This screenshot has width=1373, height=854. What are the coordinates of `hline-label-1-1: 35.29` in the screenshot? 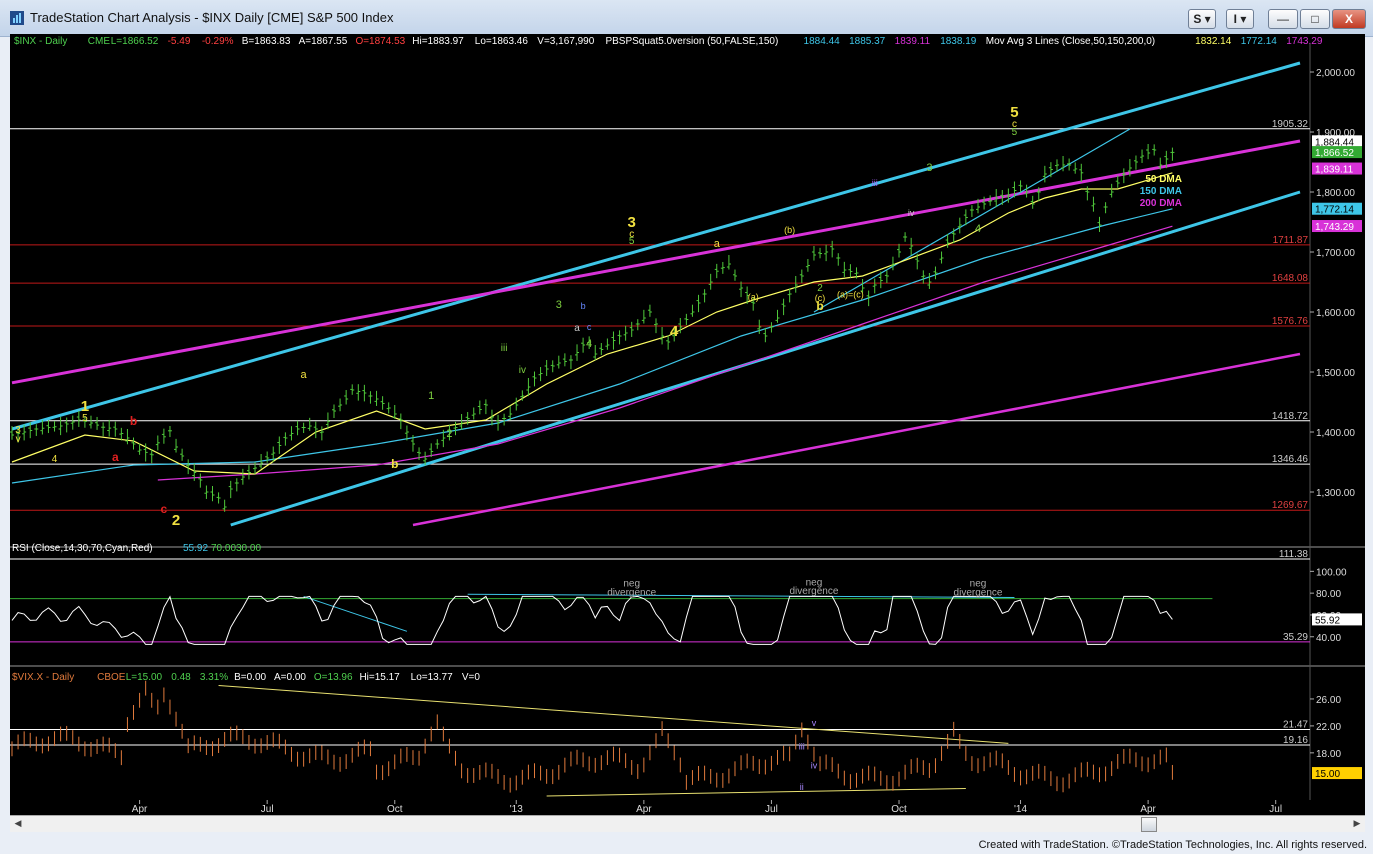 It's located at (1295, 637).